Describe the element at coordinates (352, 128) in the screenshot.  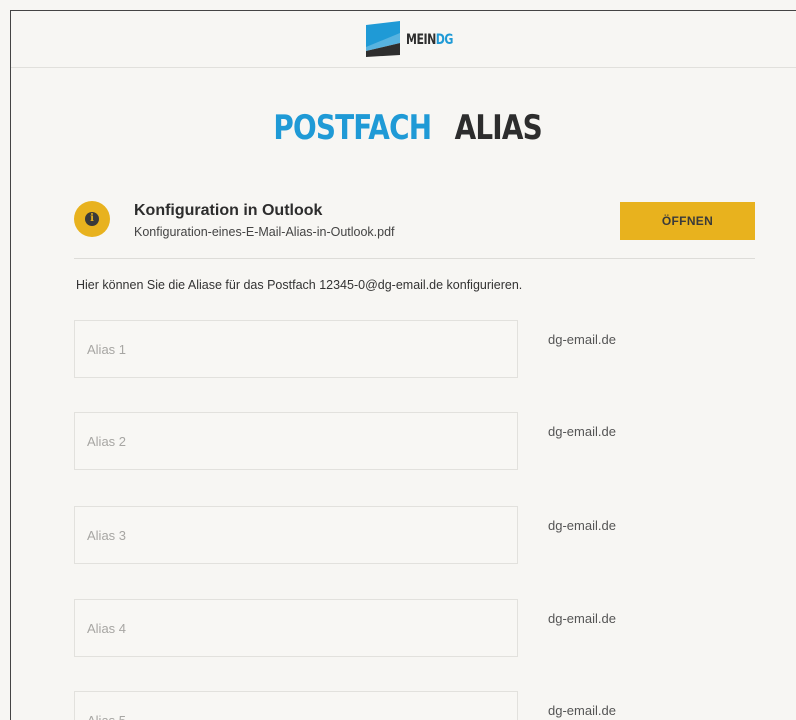
I see `page-title-part1: POSTFACH` at that location.